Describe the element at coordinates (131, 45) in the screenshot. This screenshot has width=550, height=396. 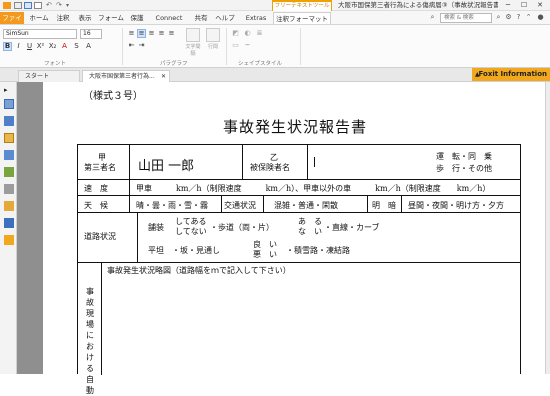
I see `indent-decrease-icon: ⇤` at that location.